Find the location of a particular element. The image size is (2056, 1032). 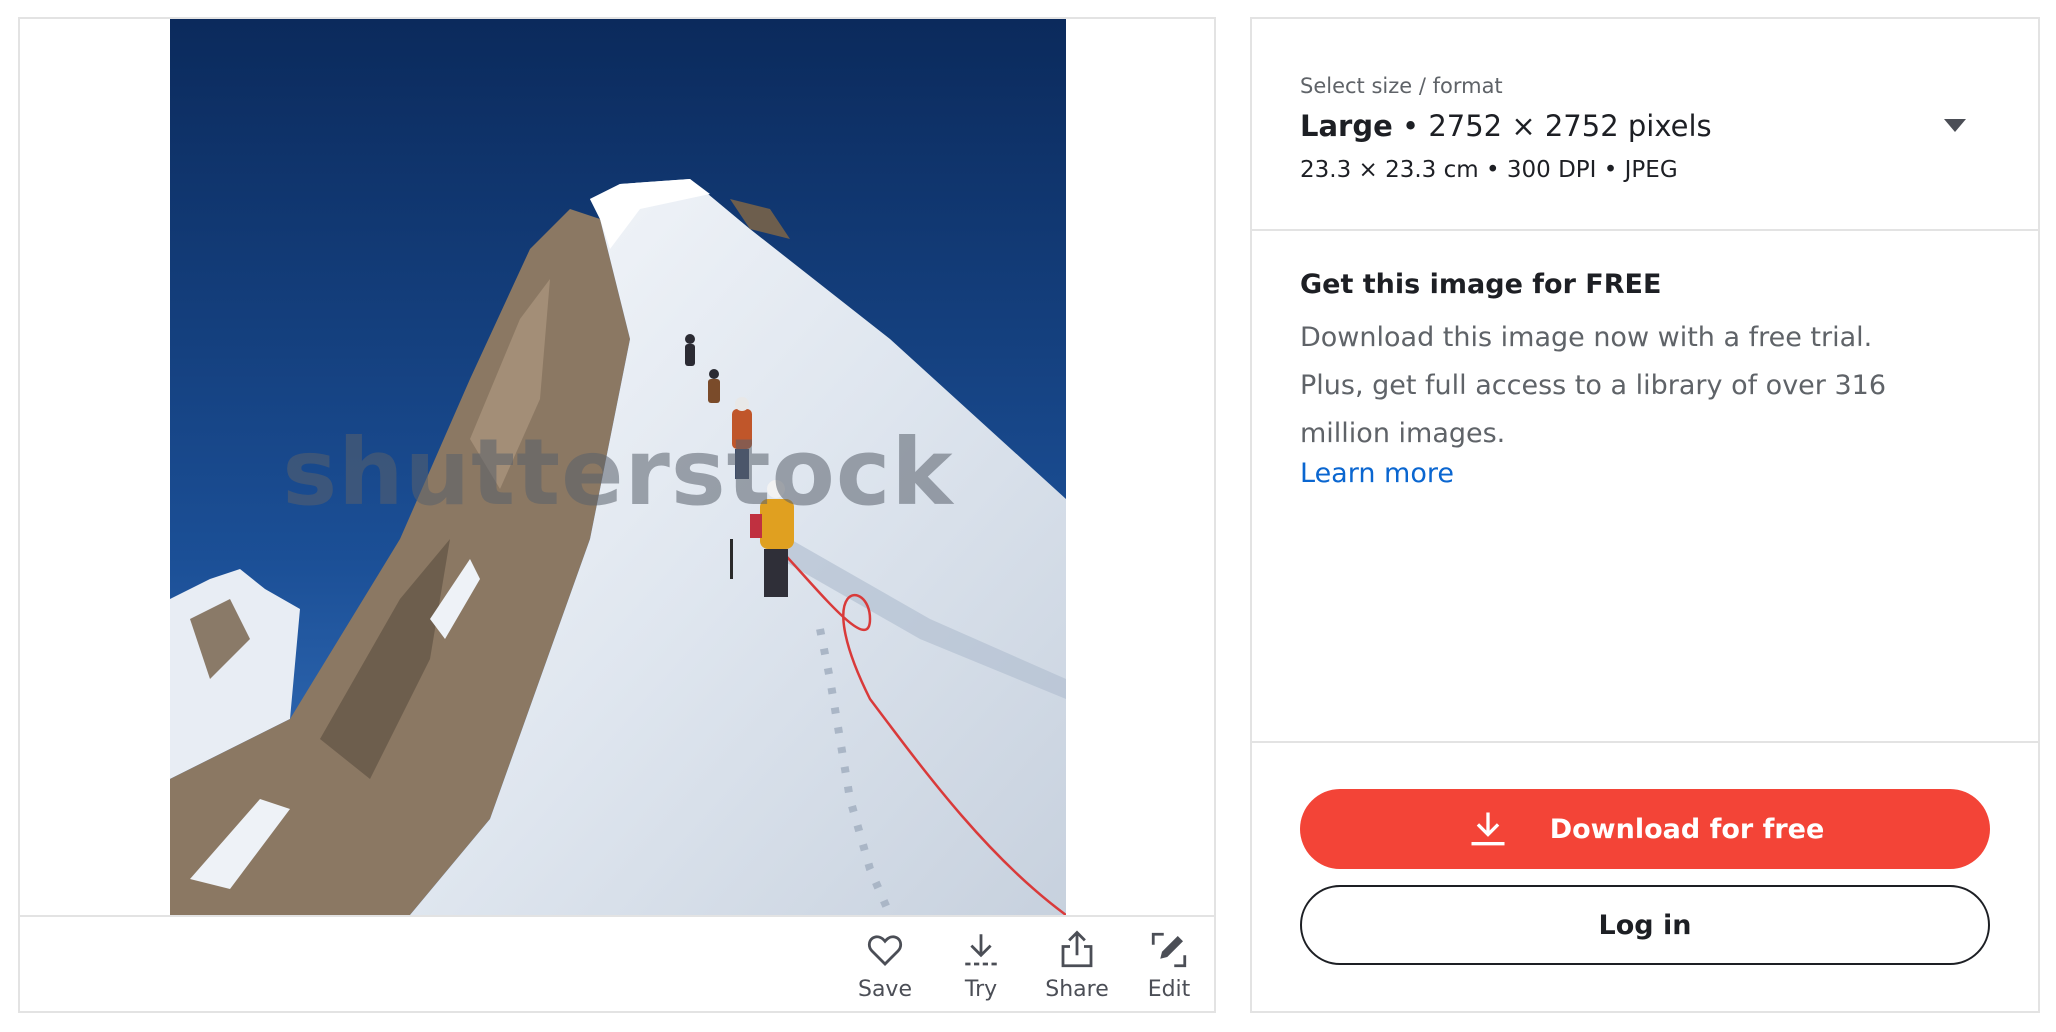

download-button-label: Download for free is located at coordinates (1687, 829).